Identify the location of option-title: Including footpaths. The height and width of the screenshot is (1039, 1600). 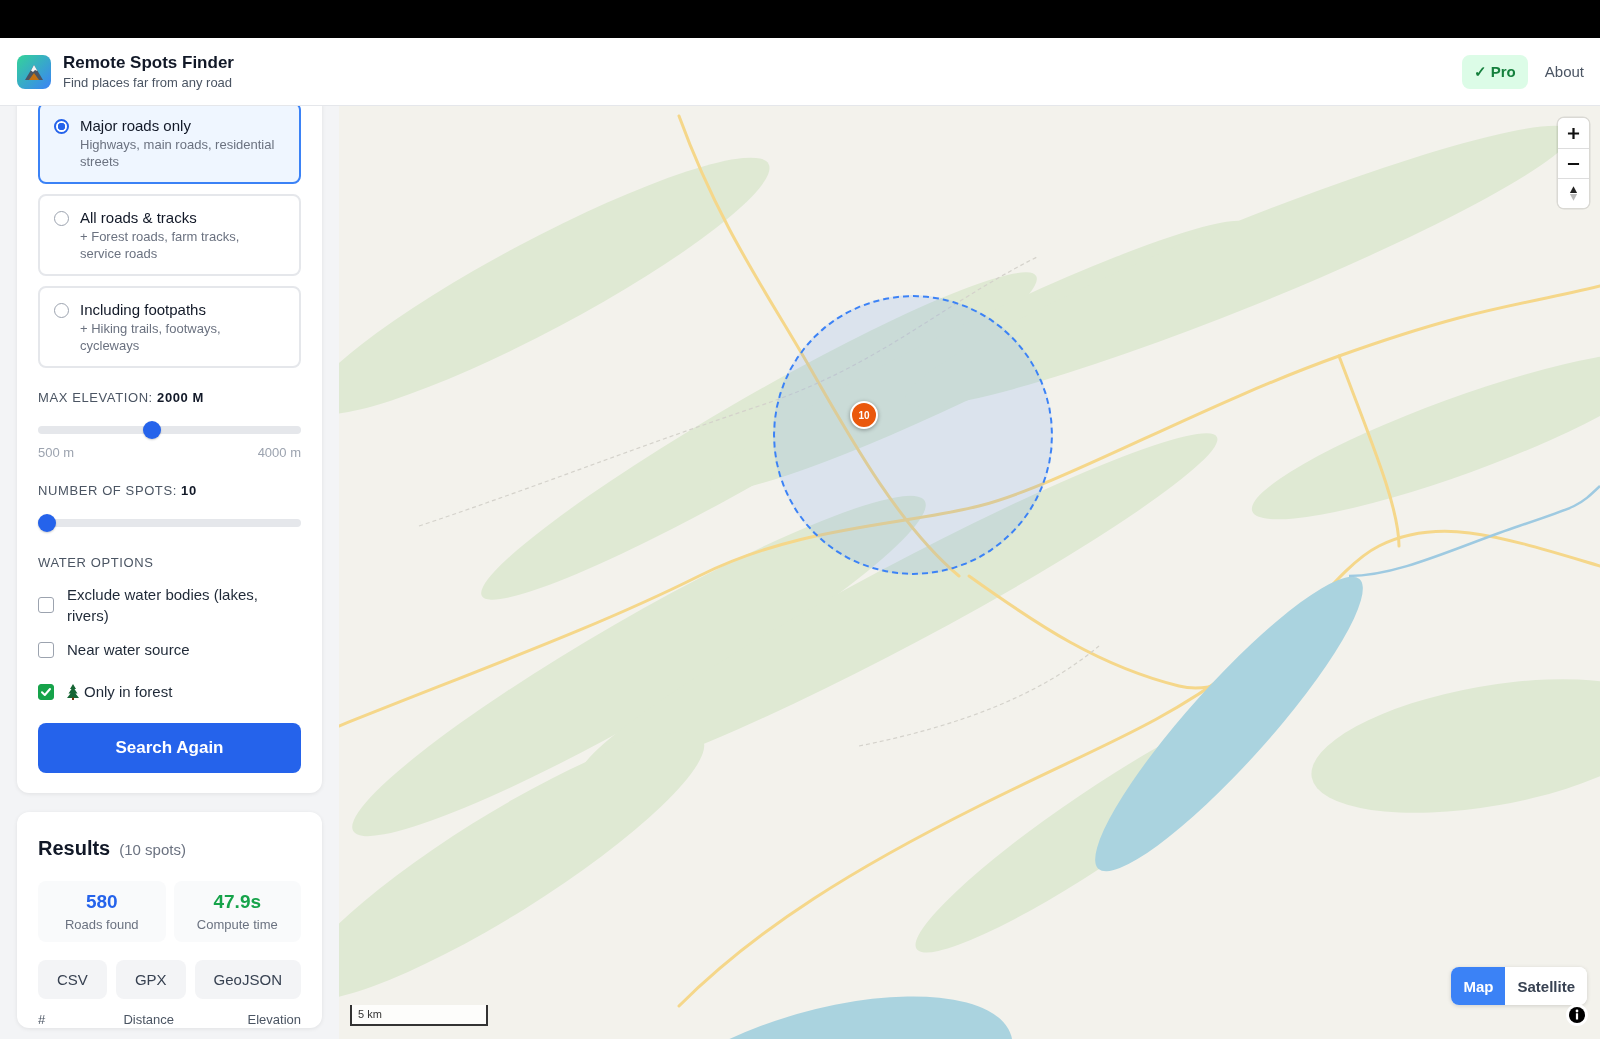
(143, 310).